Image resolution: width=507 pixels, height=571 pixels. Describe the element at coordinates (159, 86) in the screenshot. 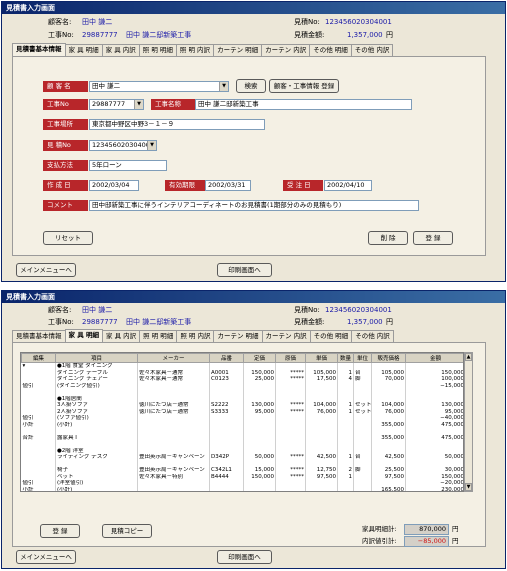

I see `customer-select: 田中 謙二 ▼` at that location.